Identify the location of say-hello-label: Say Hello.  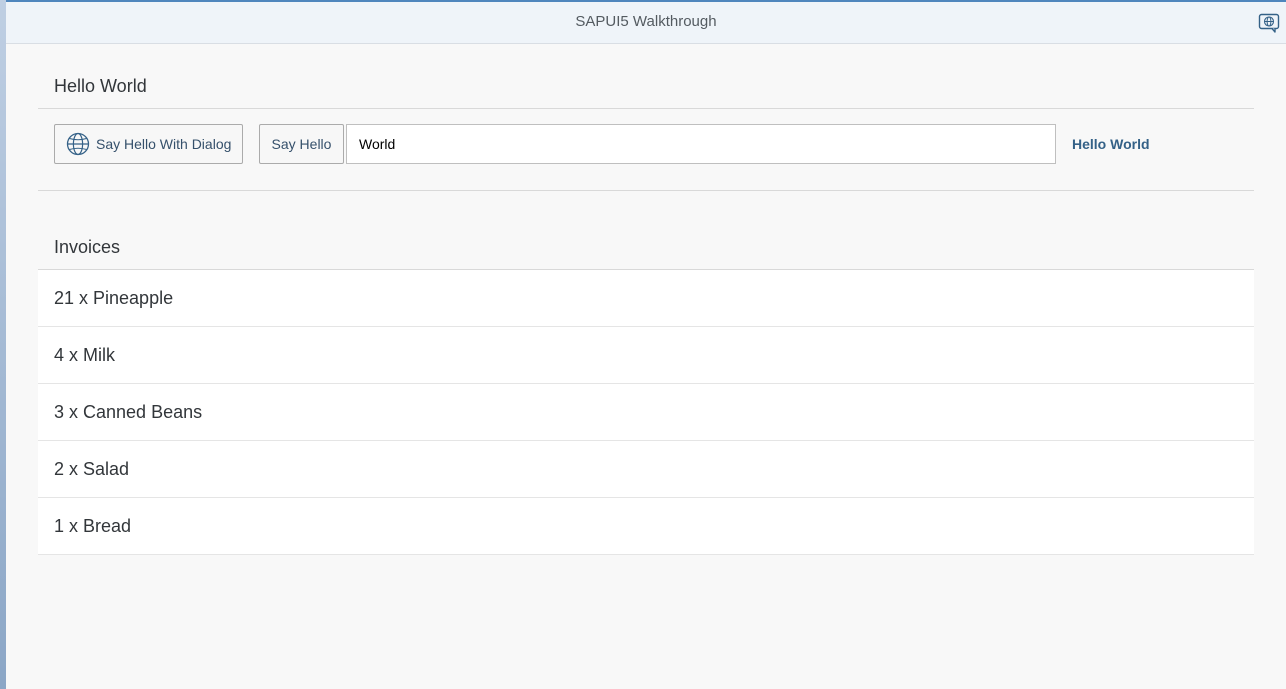
(301, 144).